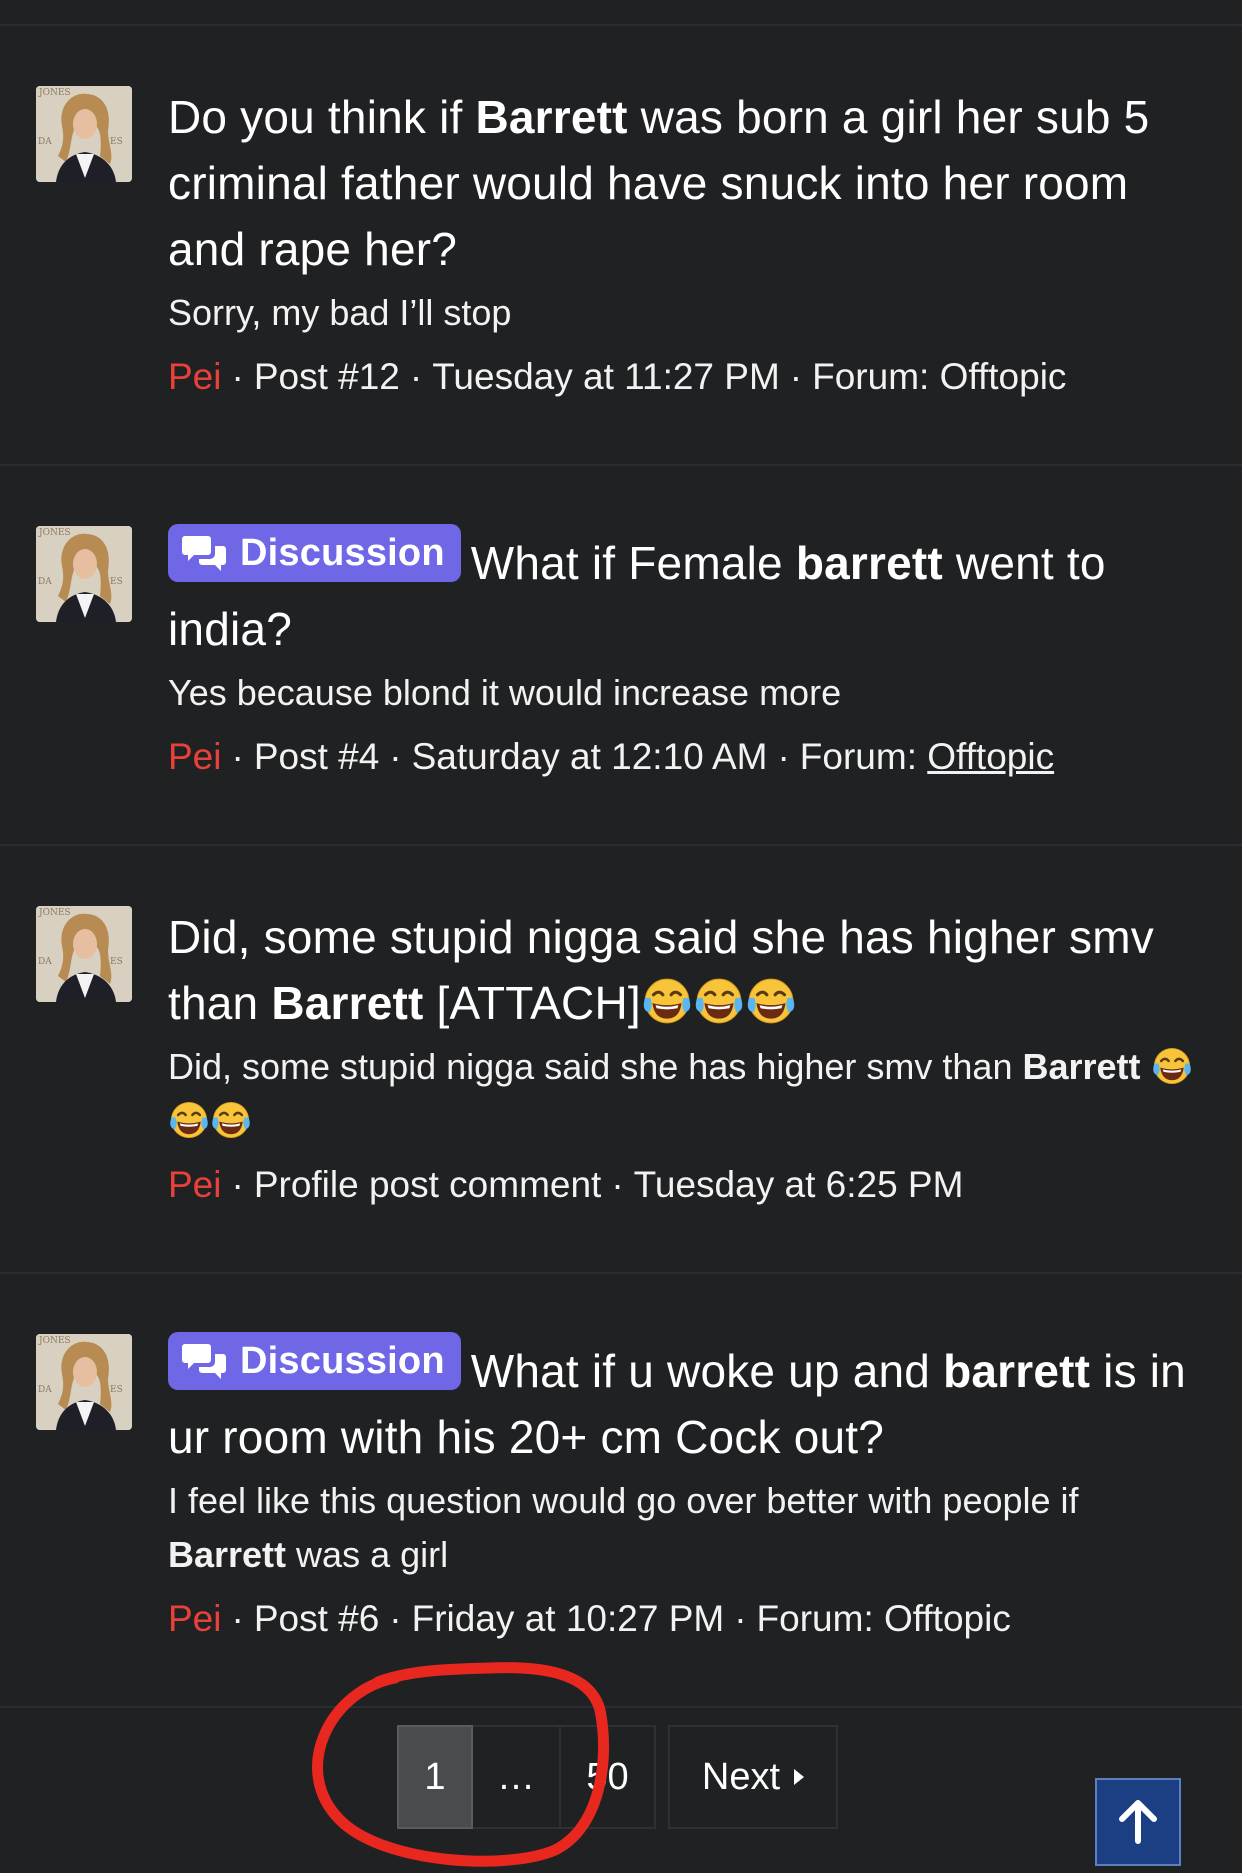 The image size is (1242, 1873). I want to click on title-text: Do you think if, so click(322, 117).